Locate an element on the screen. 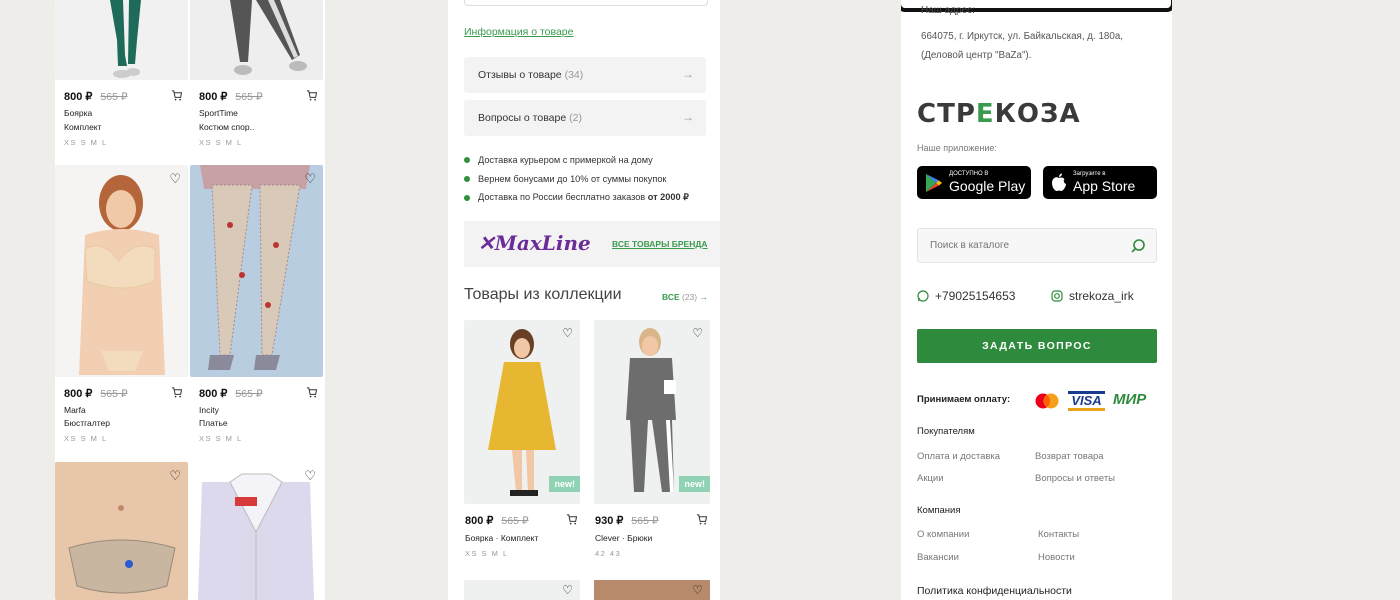 This screenshot has height=600, width=1400. all-brand-products-link: ВСЕ ТОВАРЫ БРЕНДА is located at coordinates (660, 244).